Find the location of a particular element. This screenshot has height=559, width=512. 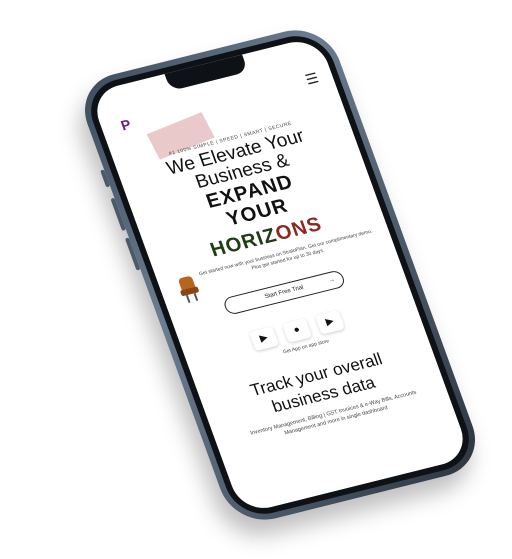

brand-logo: P is located at coordinates (126, 125).